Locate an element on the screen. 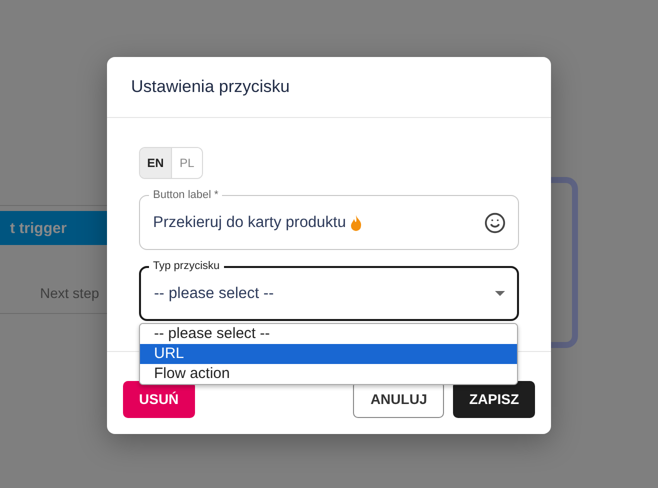 Image resolution: width=658 pixels, height=488 pixels. delete-button: USUŃ is located at coordinates (159, 399).